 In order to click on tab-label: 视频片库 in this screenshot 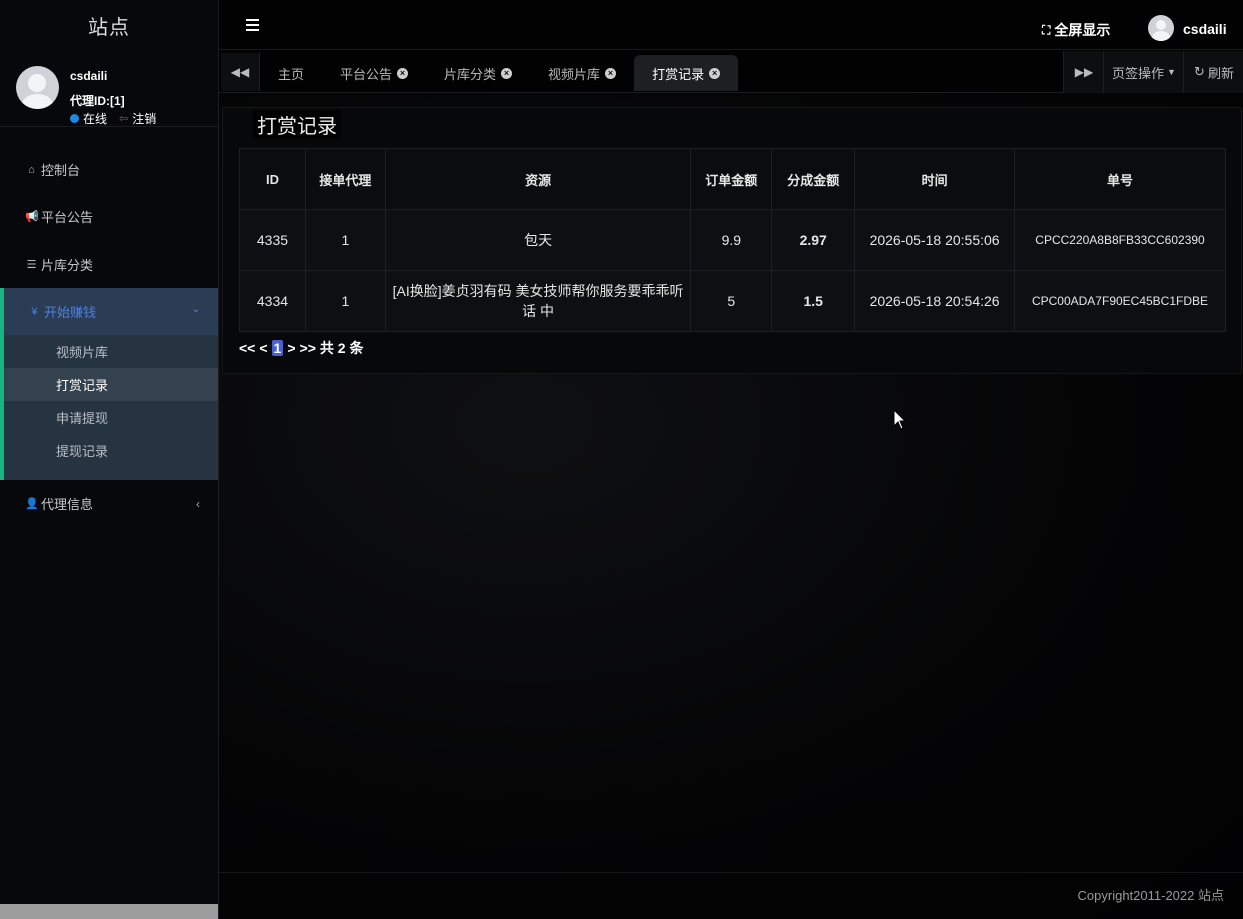, I will do `click(574, 74)`.